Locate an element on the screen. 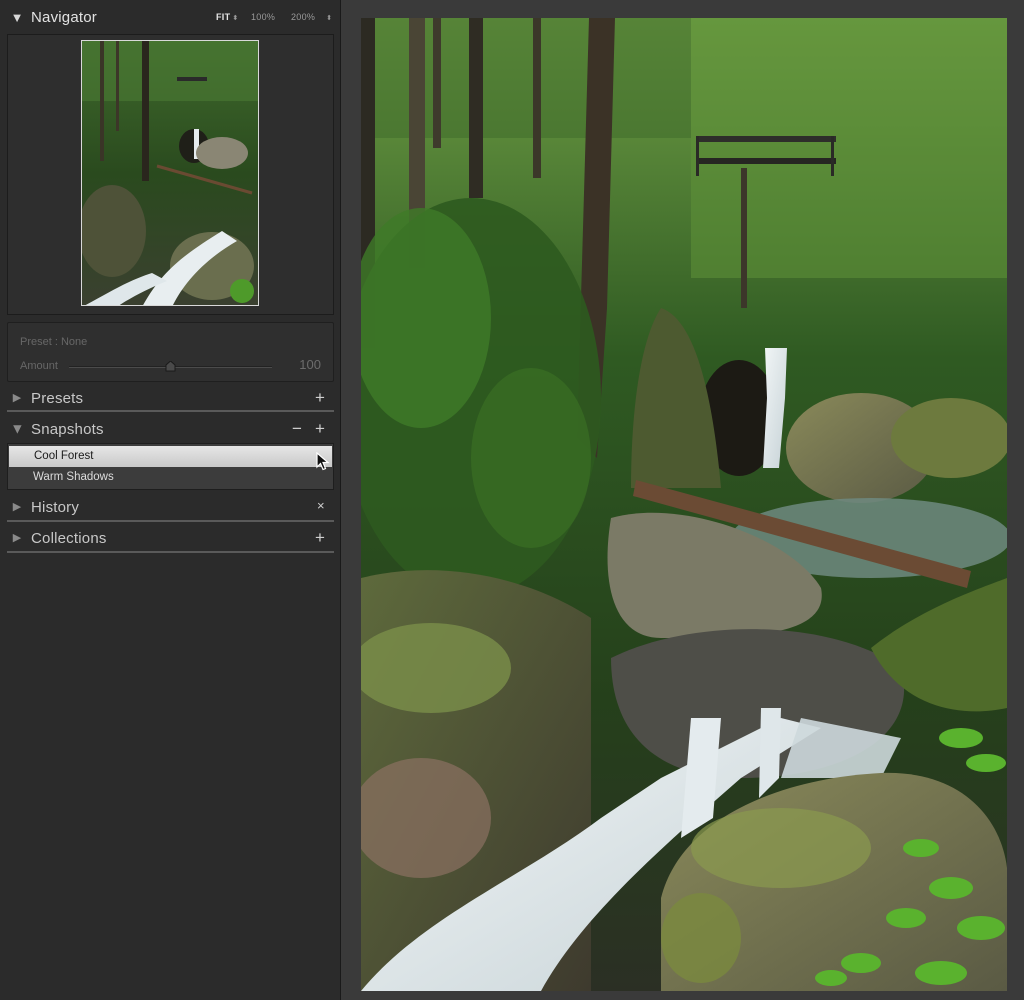 The height and width of the screenshot is (1000, 1024). zoom-200-label: 200% is located at coordinates (303, 17).